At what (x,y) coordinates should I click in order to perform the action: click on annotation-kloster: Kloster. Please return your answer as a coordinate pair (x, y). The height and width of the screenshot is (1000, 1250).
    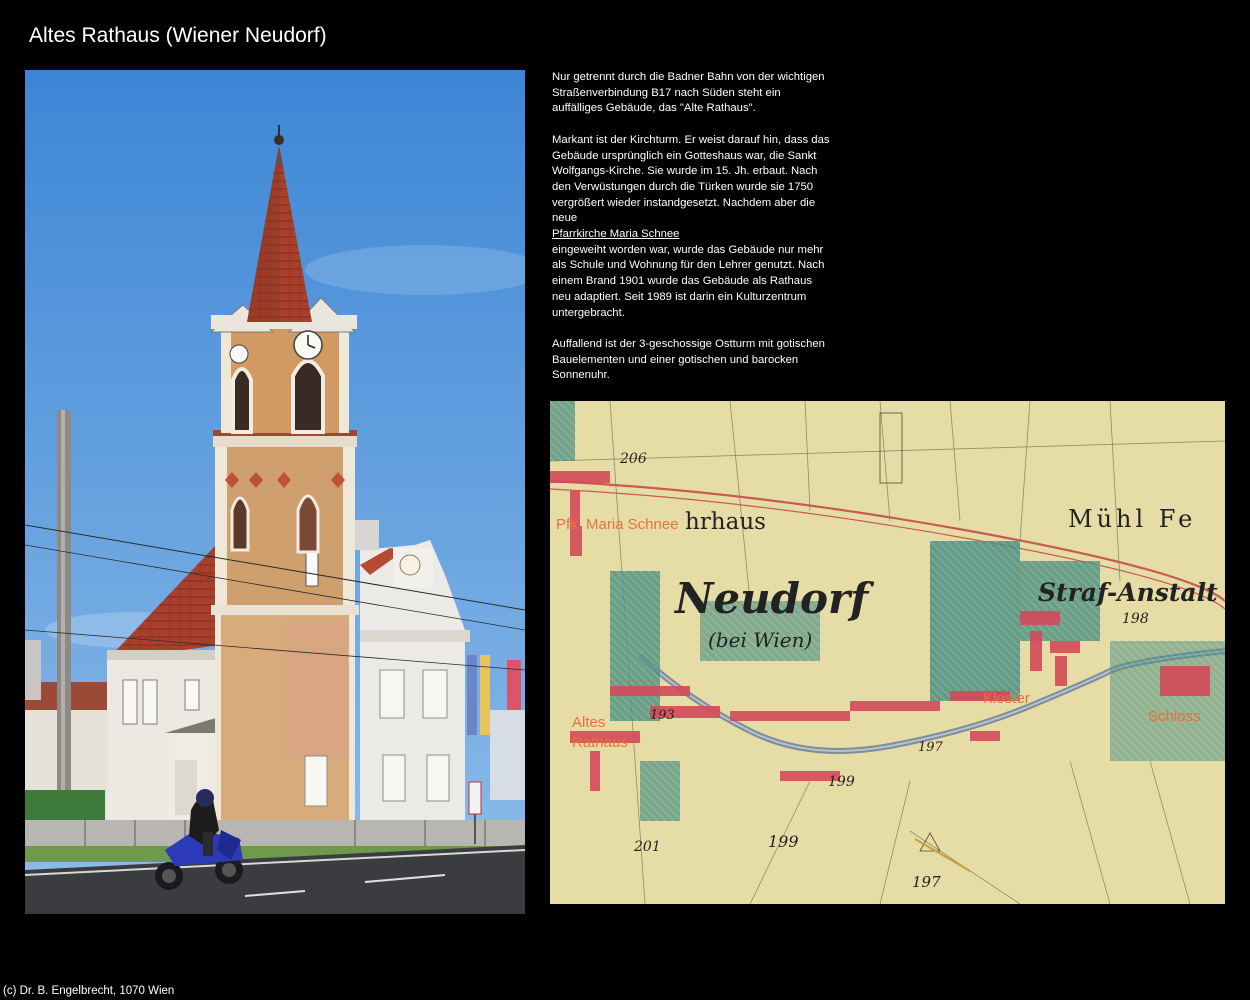
    Looking at the image, I should click on (1006, 698).